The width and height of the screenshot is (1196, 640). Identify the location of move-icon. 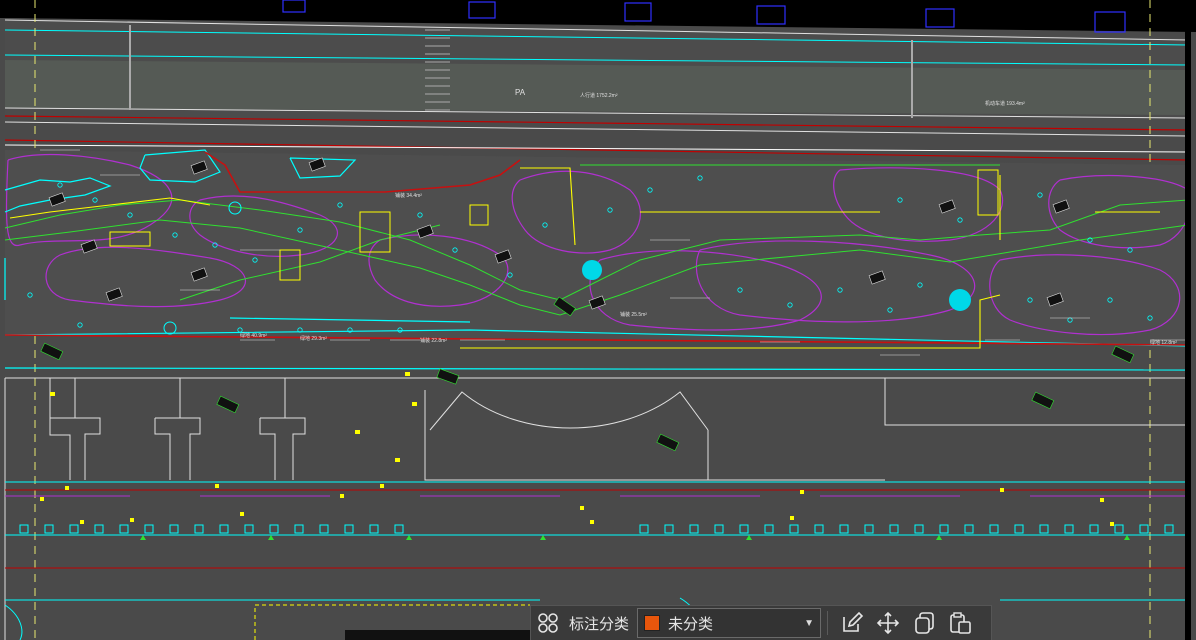
(888, 623).